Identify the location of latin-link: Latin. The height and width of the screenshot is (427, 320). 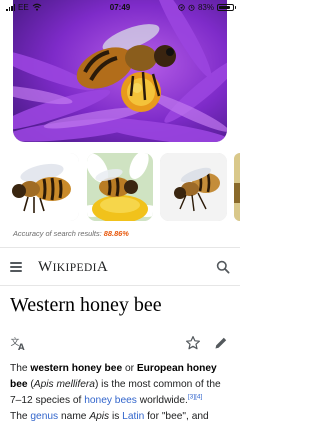
(133, 416).